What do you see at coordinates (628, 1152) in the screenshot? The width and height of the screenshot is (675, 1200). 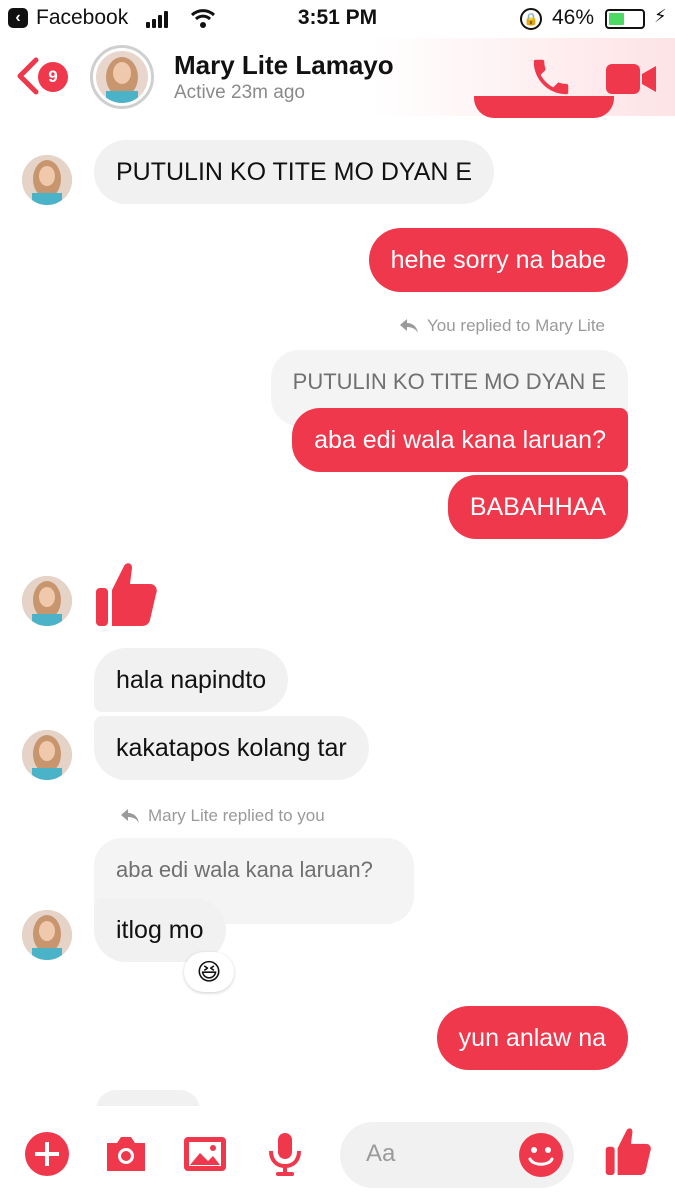 I see `like-icon` at bounding box center [628, 1152].